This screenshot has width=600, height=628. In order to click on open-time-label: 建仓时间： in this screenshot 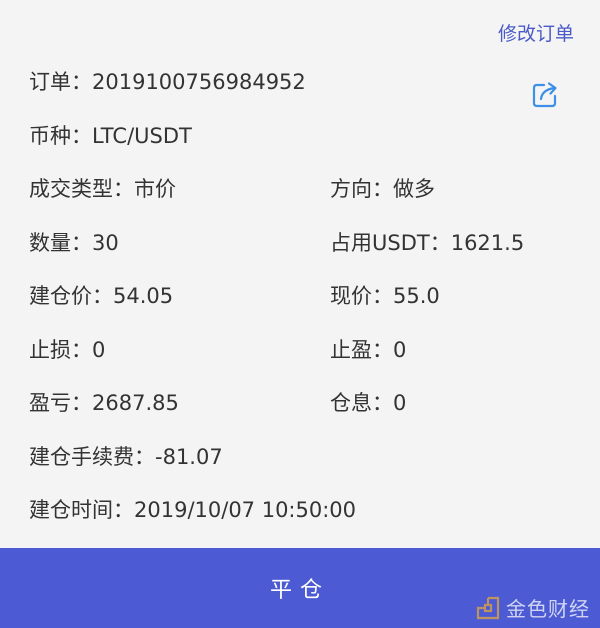, I will do `click(81, 510)`.